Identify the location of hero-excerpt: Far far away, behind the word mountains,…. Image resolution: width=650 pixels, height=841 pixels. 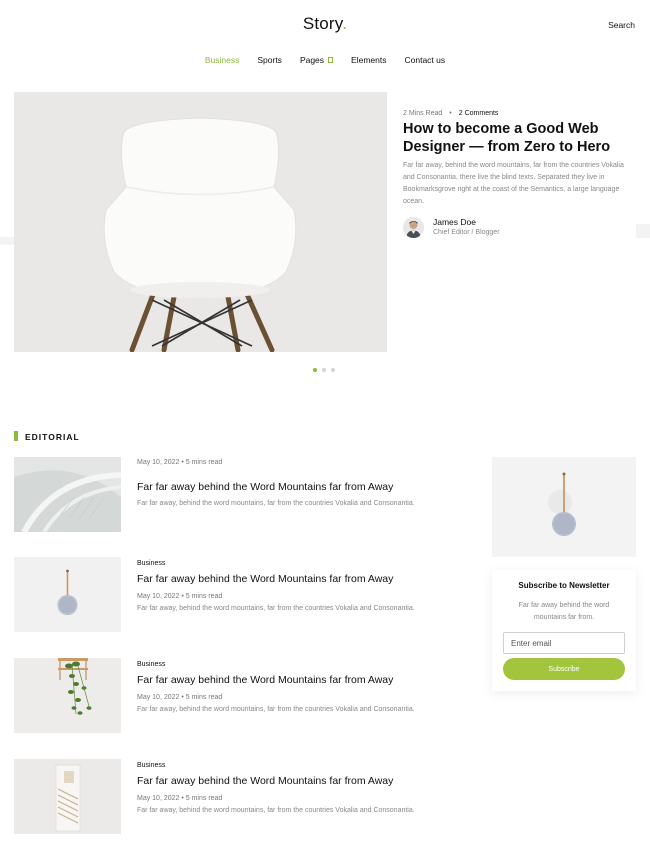
(513, 183).